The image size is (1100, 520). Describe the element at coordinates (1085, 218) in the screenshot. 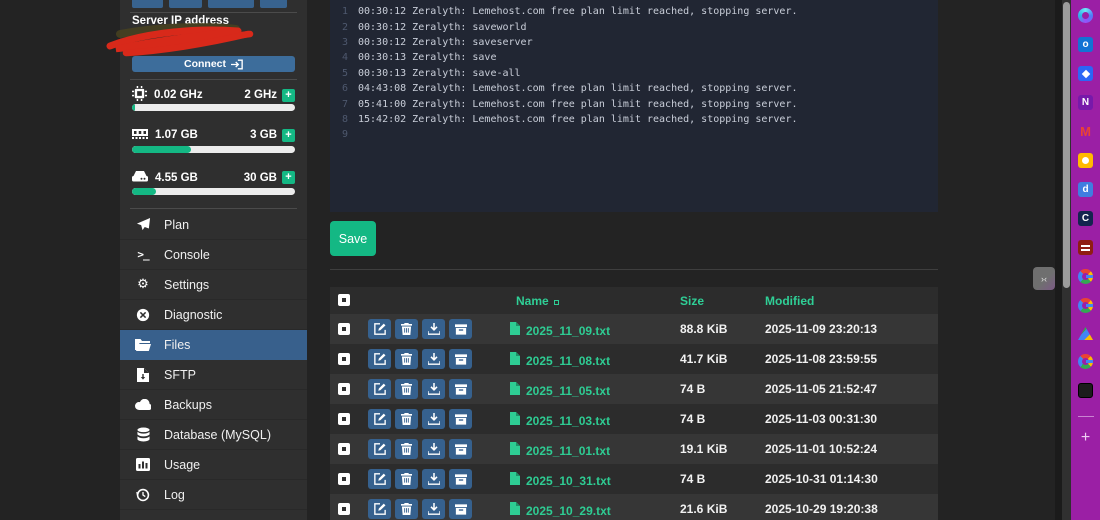

I see `c-bookmark-icon: C` at that location.